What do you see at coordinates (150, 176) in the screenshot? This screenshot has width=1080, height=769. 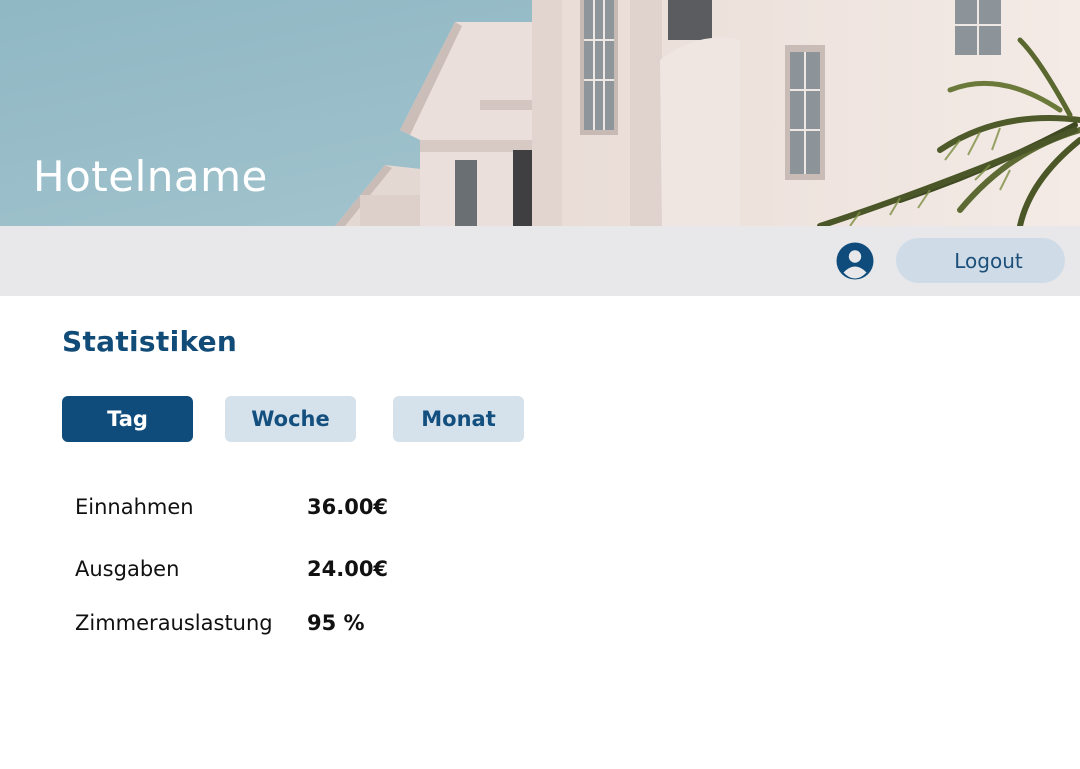 I see `hotel-name-title: Hotelname` at bounding box center [150, 176].